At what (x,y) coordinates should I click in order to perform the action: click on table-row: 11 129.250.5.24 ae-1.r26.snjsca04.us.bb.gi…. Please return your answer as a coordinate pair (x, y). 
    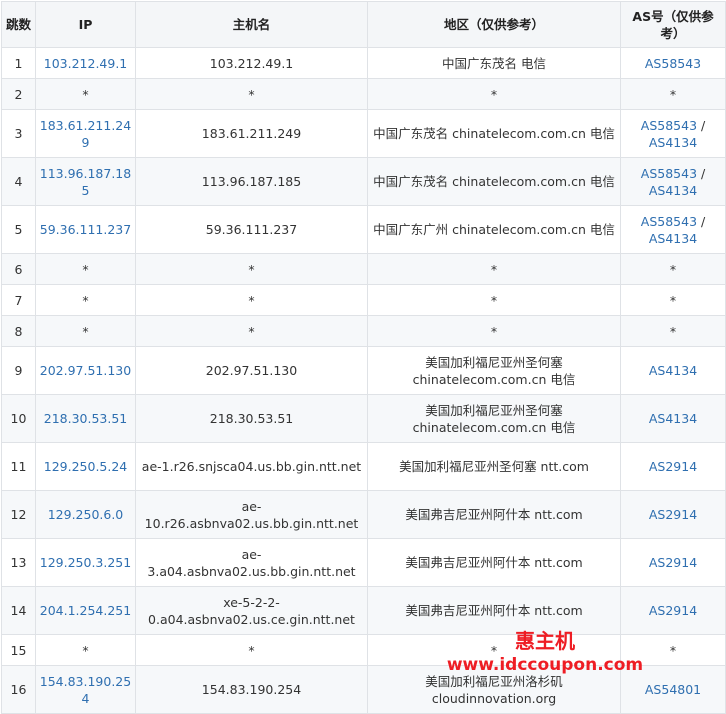
    Looking at the image, I should click on (363, 466).